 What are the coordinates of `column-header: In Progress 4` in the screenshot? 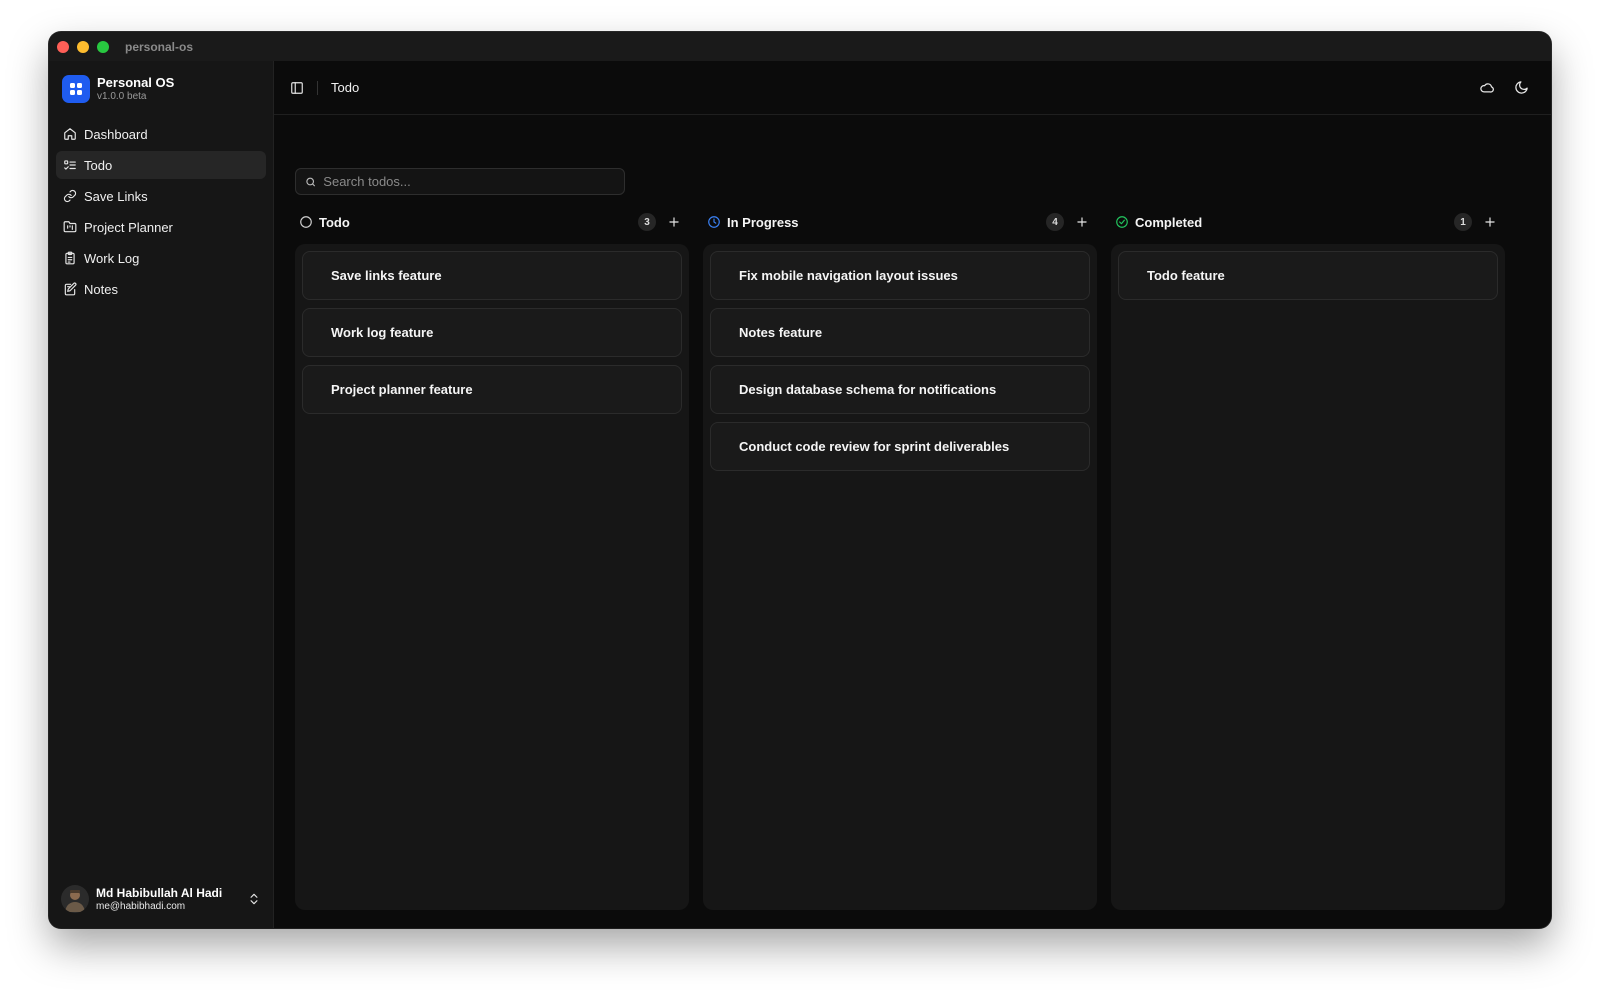 It's located at (900, 222).